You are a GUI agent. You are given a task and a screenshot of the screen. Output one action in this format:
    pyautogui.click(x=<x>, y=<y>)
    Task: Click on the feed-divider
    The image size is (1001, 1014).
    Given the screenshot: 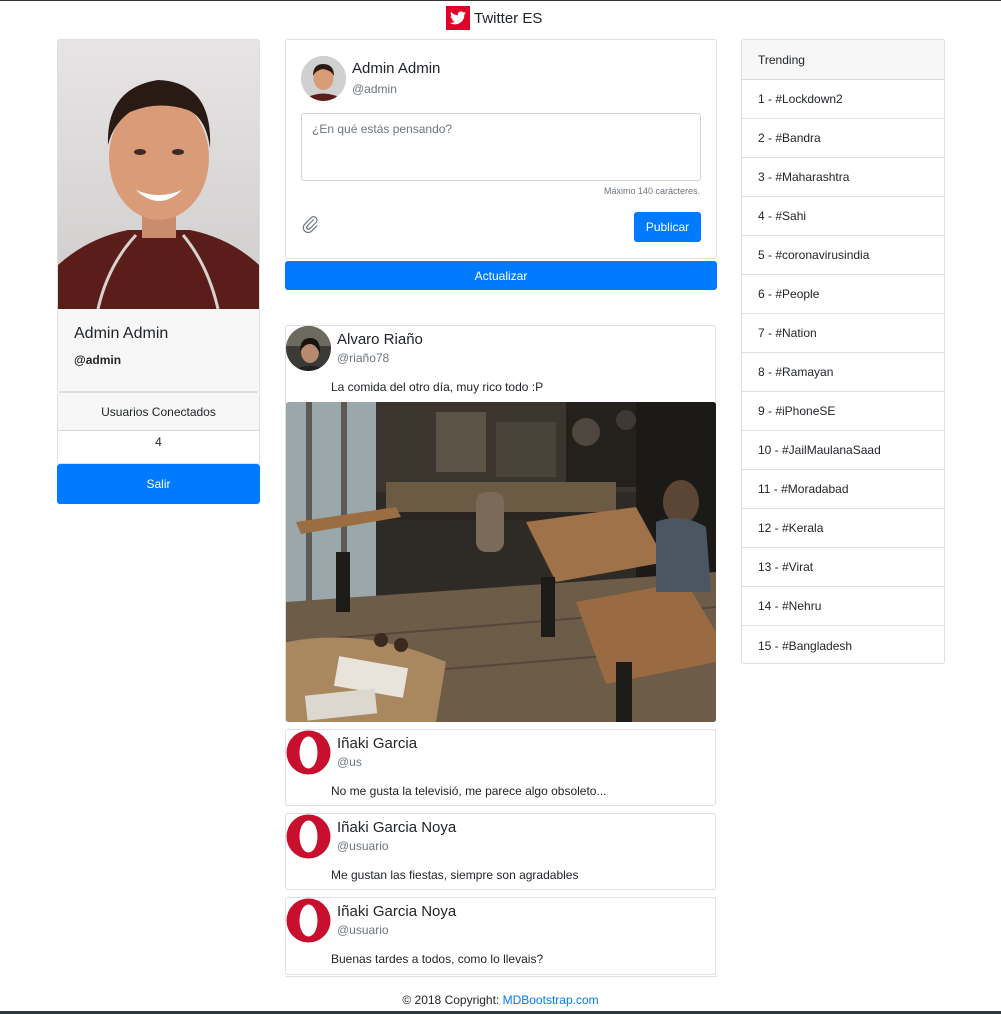 What is the action you would take?
    pyautogui.click(x=501, y=976)
    